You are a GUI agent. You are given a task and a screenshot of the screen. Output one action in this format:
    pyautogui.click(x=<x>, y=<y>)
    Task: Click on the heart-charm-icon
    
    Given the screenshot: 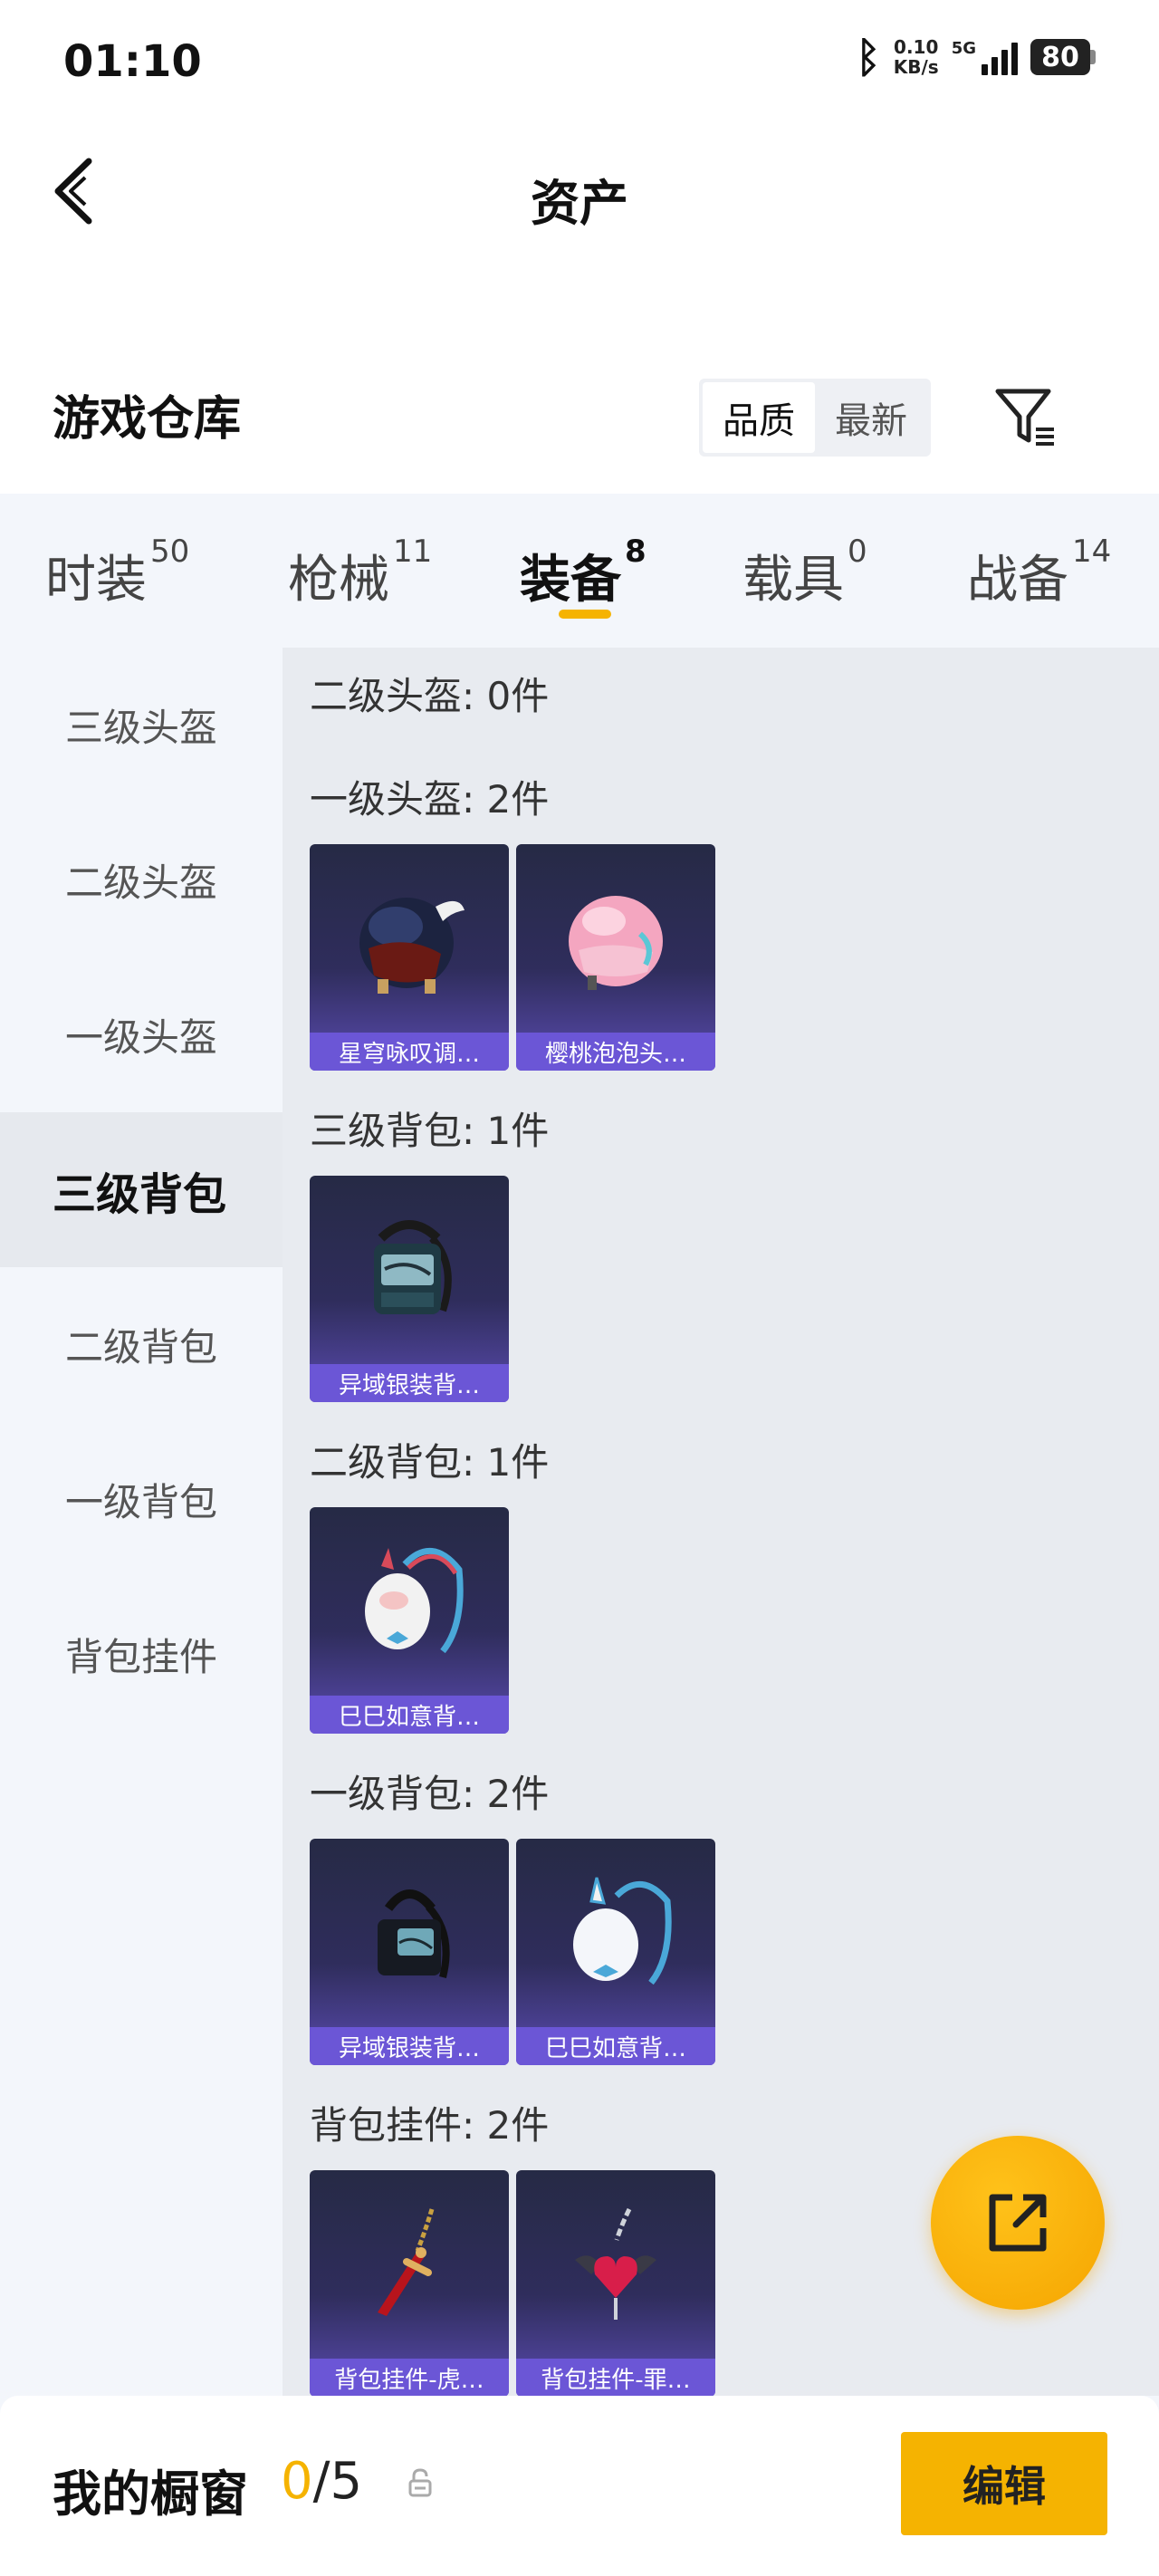 What is the action you would take?
    pyautogui.click(x=616, y=2264)
    